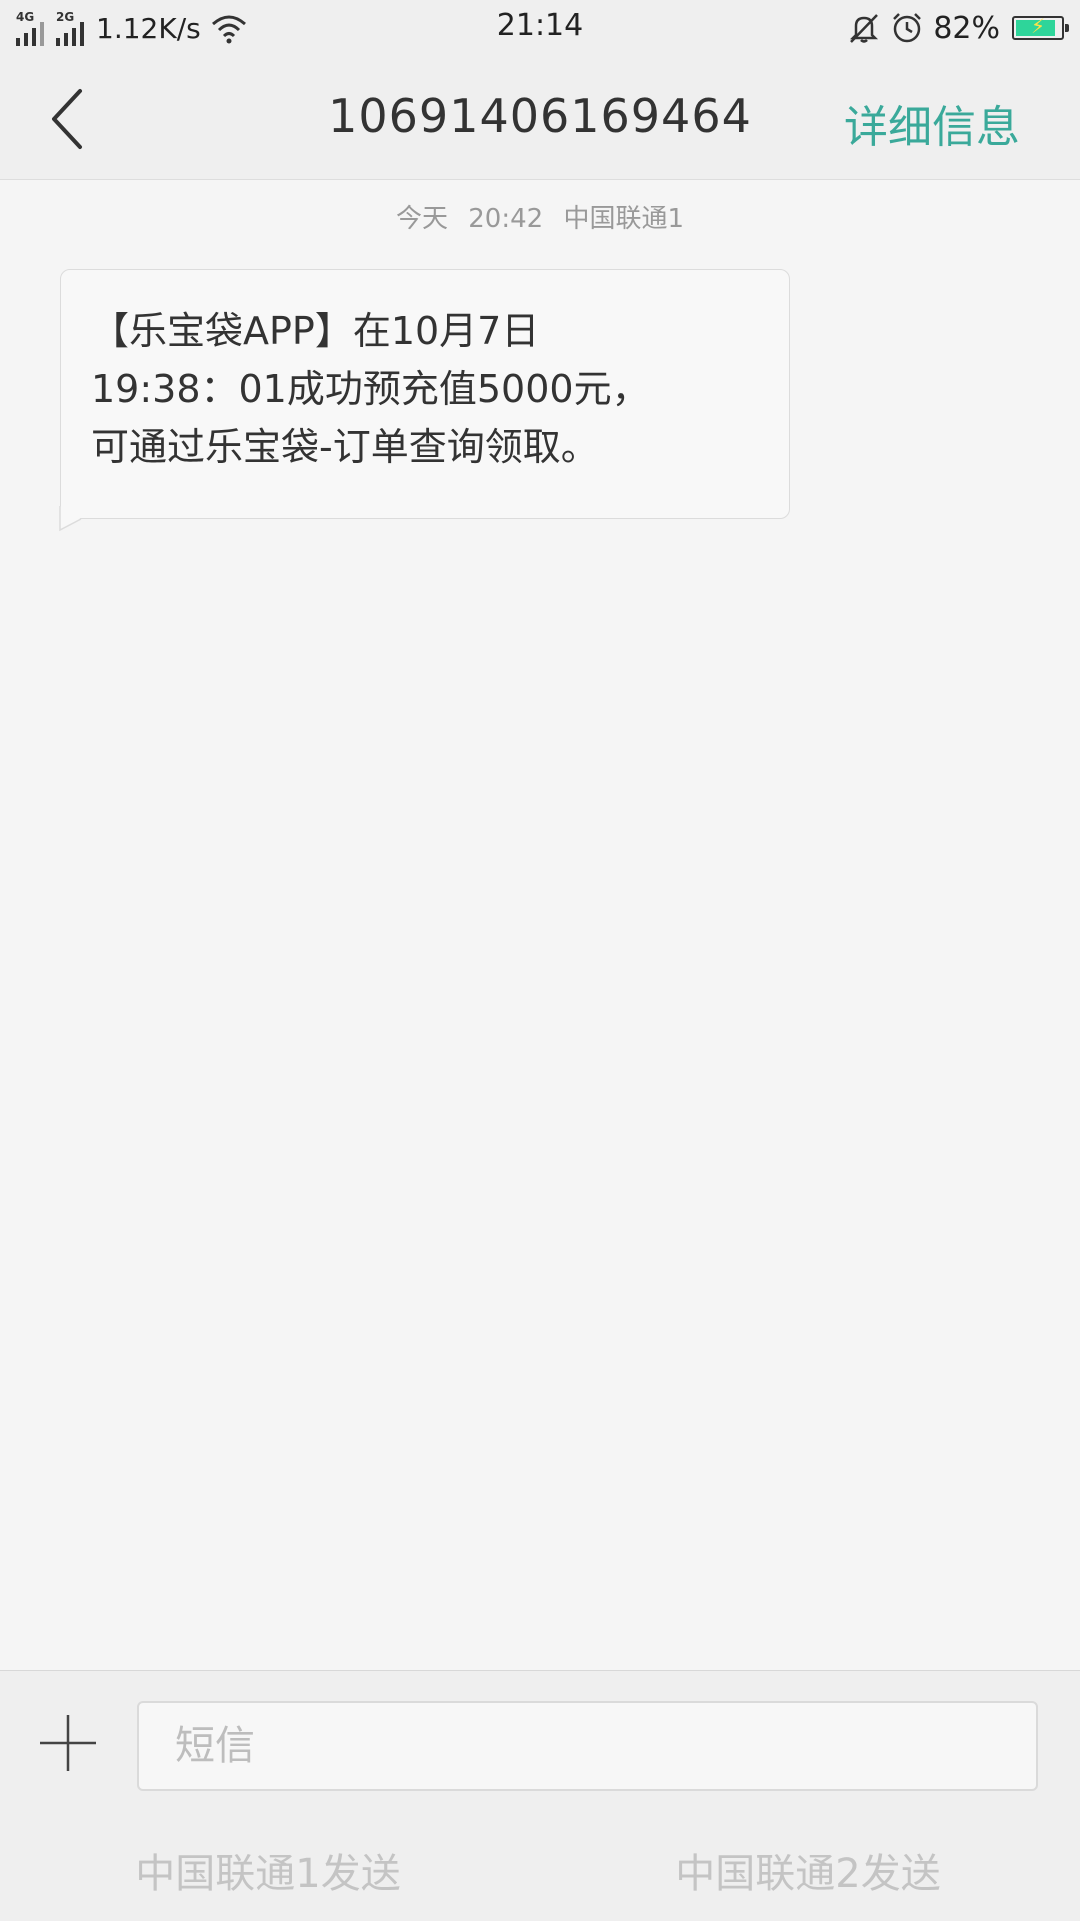 Image resolution: width=1080 pixels, height=1921 pixels. Describe the element at coordinates (864, 28) in the screenshot. I see `bell-muted-icon` at that location.